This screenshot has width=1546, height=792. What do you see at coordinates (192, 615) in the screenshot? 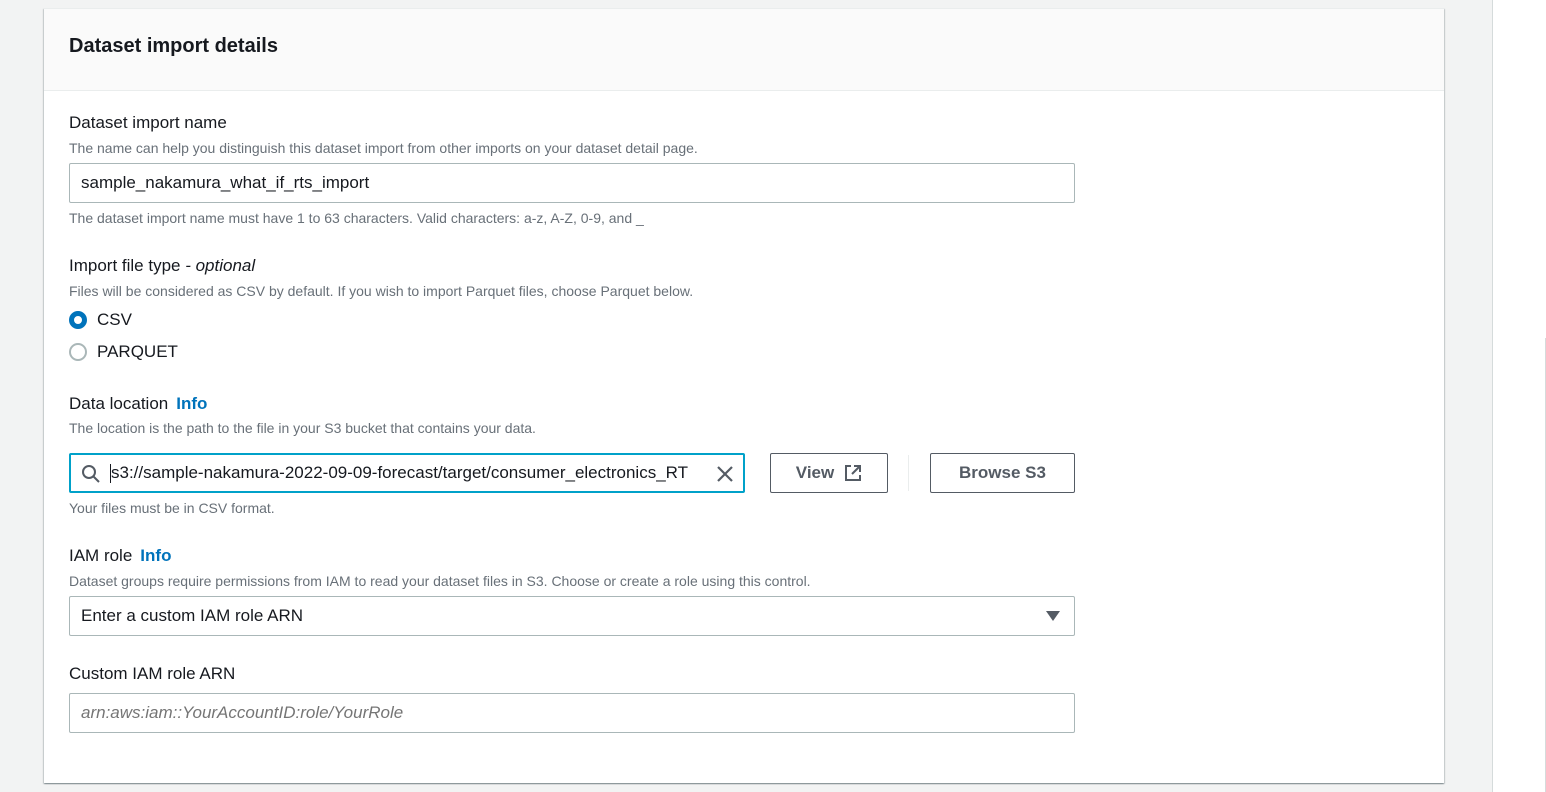
I see `iam-role-selected-value: Enter a custom IAM role ARN` at bounding box center [192, 615].